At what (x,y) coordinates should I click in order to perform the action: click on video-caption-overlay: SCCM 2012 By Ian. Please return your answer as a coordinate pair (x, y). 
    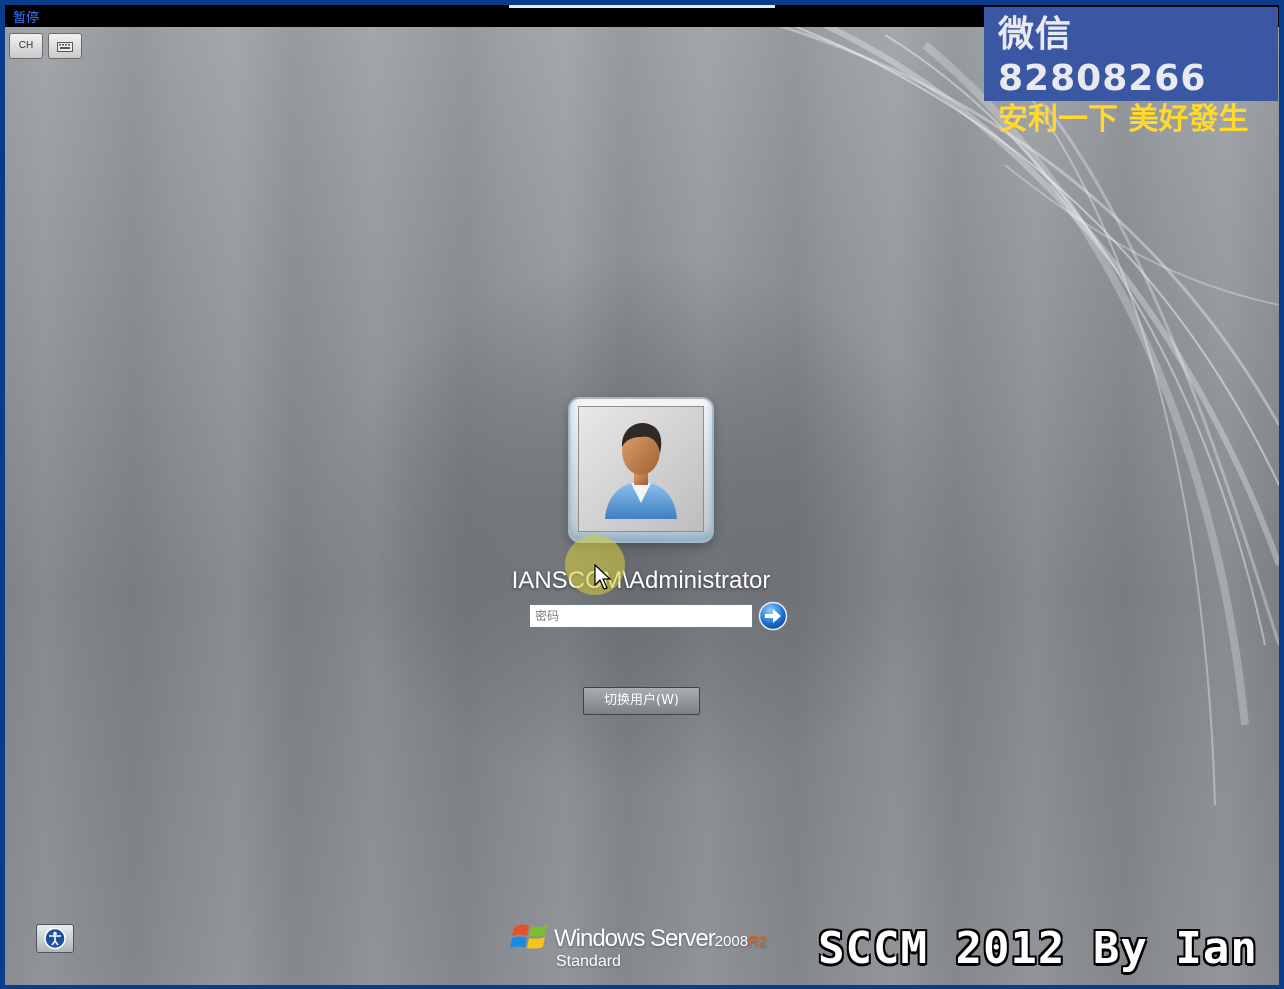
    Looking at the image, I should click on (1038, 948).